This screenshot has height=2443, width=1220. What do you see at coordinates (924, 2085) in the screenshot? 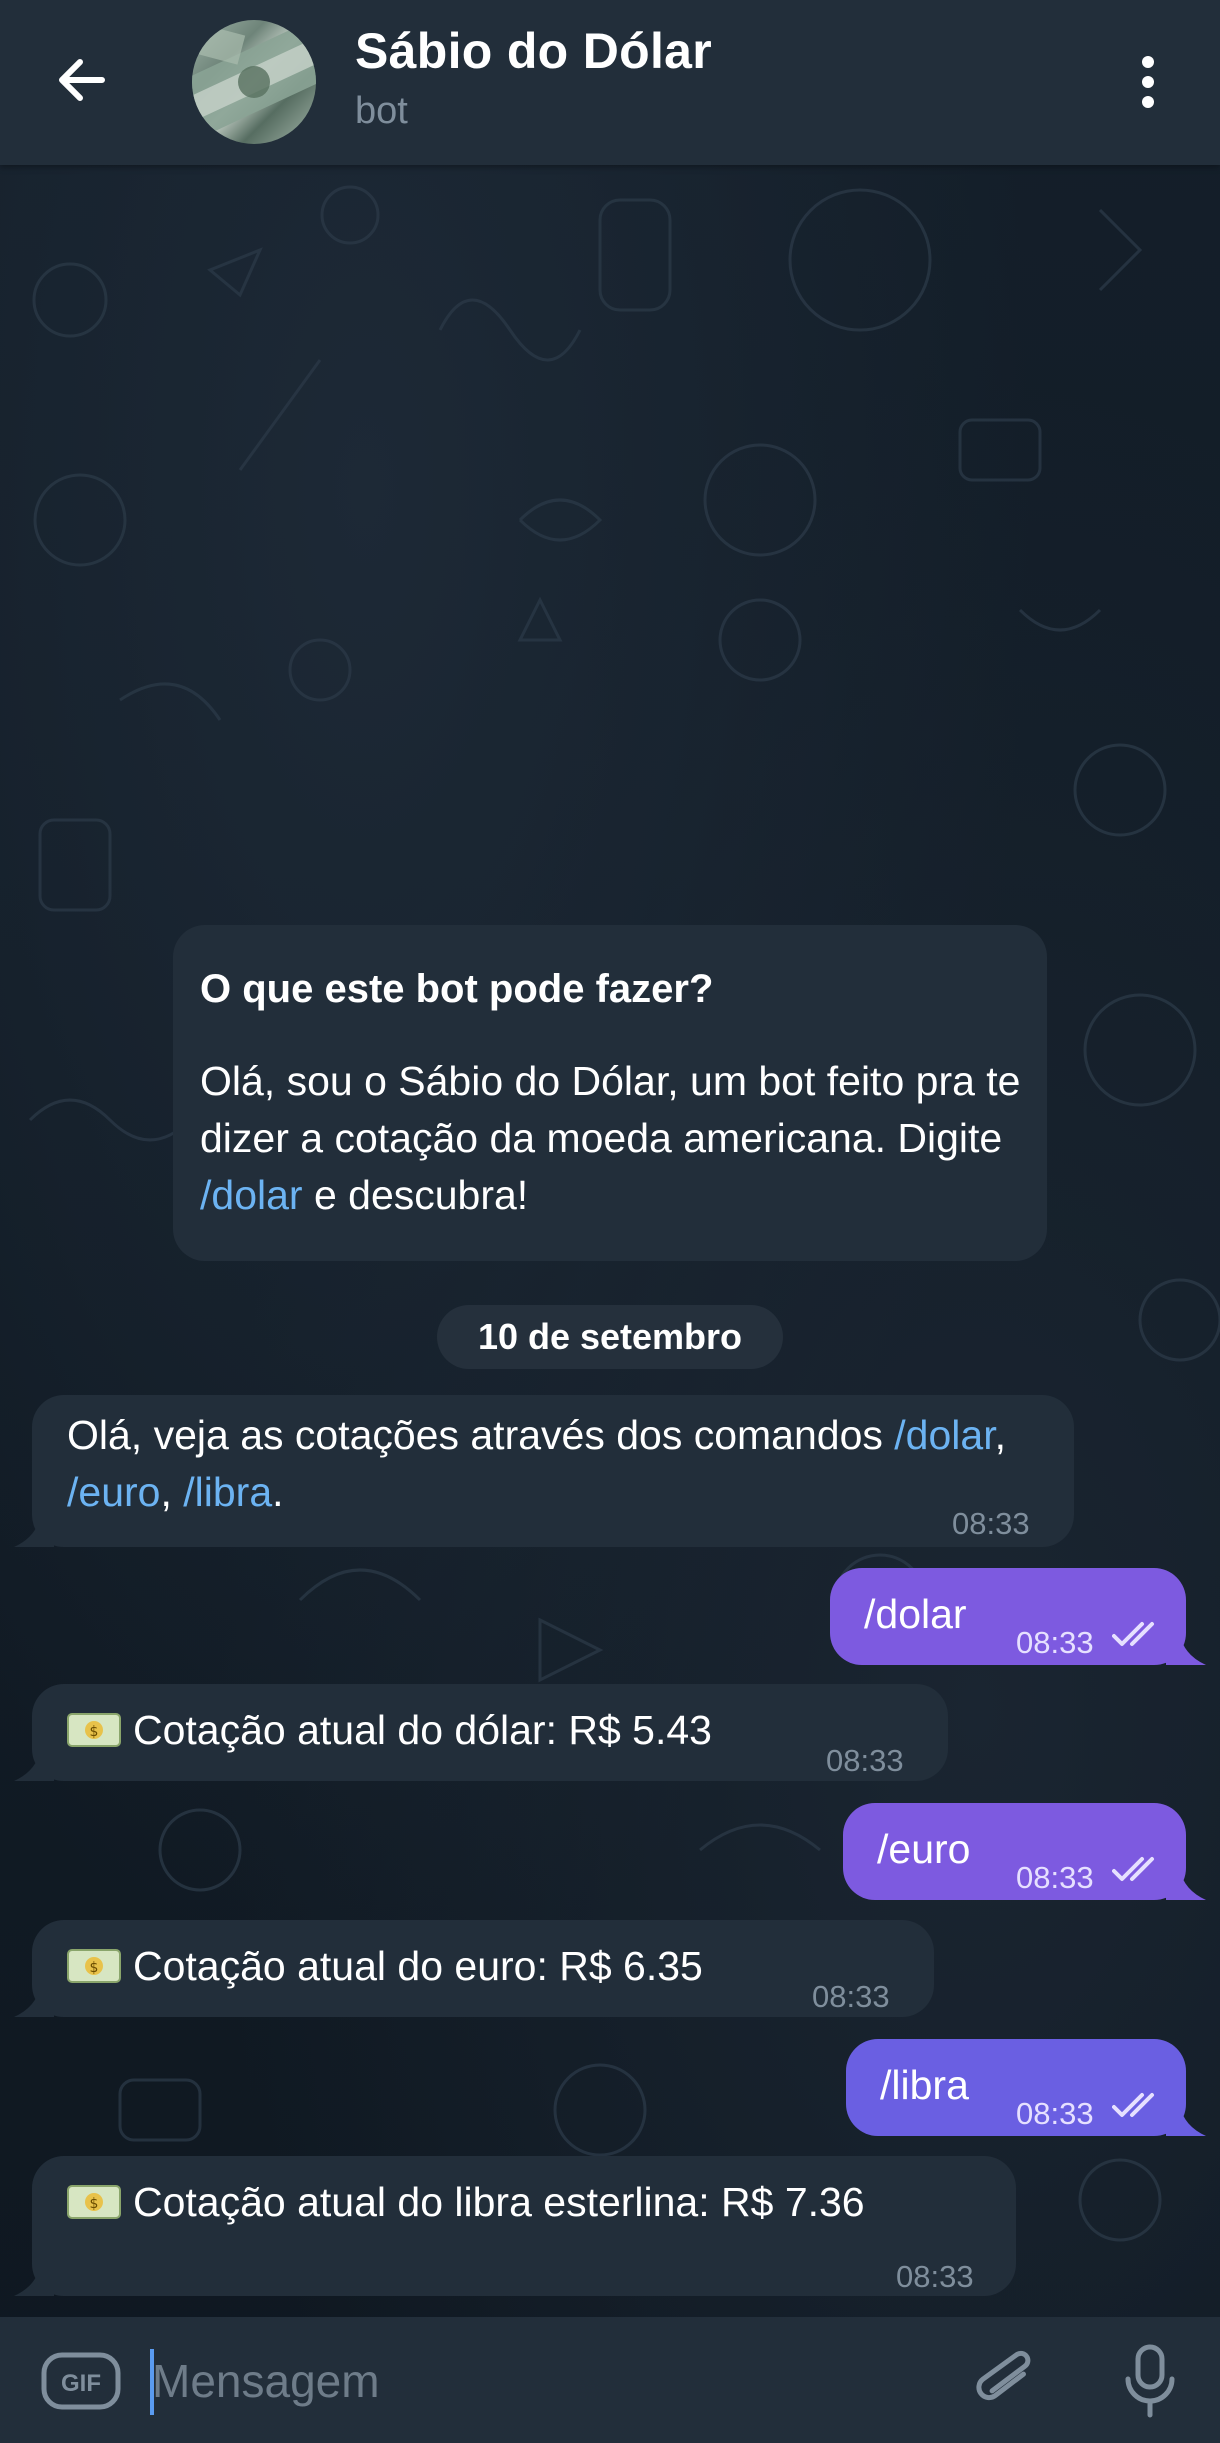
I see `message-text: /libra` at bounding box center [924, 2085].